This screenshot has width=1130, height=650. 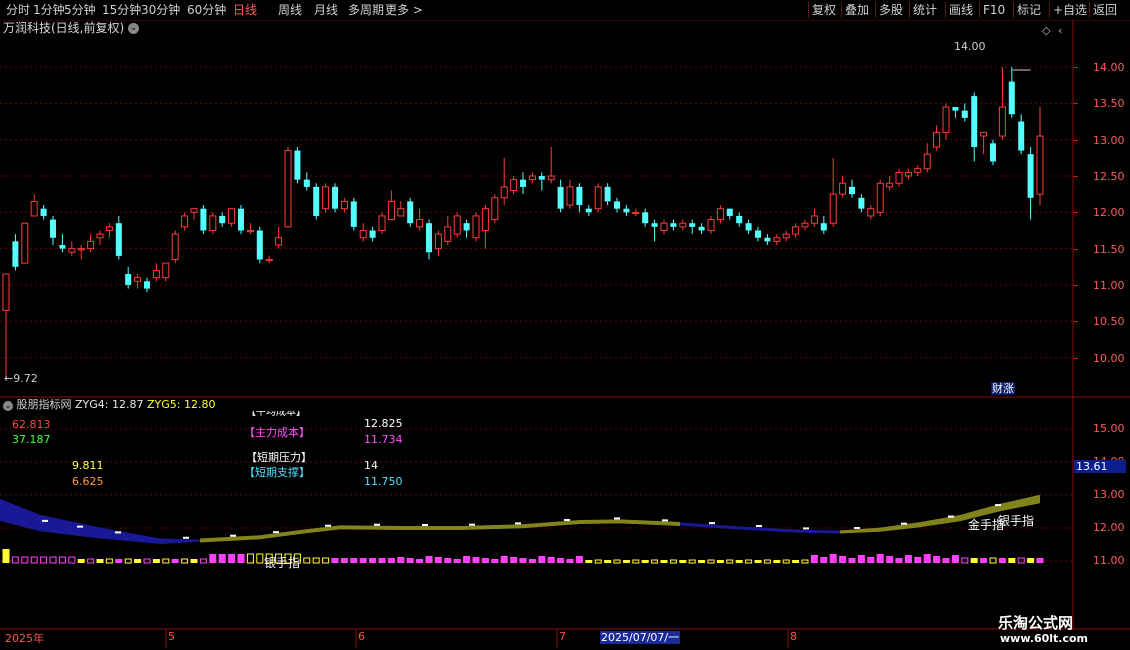 I want to click on indicator-ribbon, so click(x=100, y=521).